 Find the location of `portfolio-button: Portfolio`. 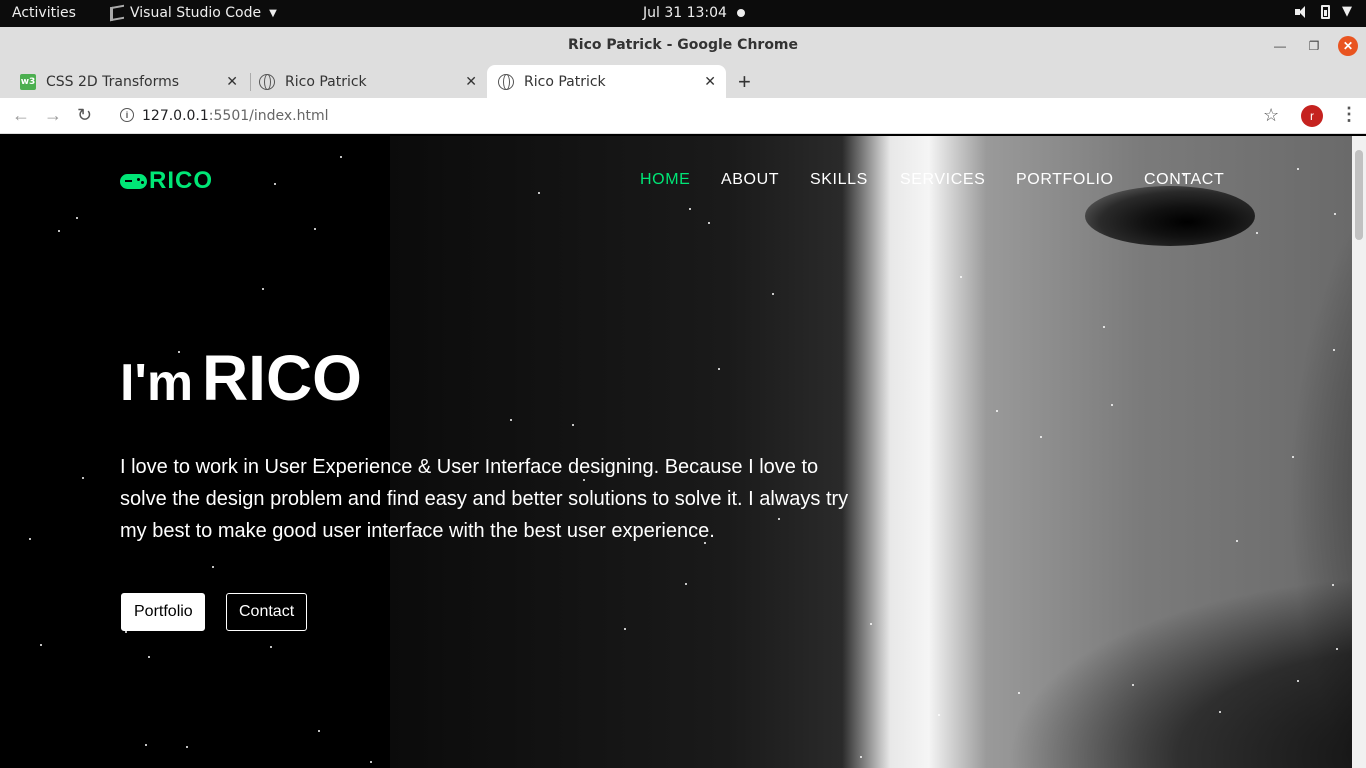

portfolio-button: Portfolio is located at coordinates (163, 612).